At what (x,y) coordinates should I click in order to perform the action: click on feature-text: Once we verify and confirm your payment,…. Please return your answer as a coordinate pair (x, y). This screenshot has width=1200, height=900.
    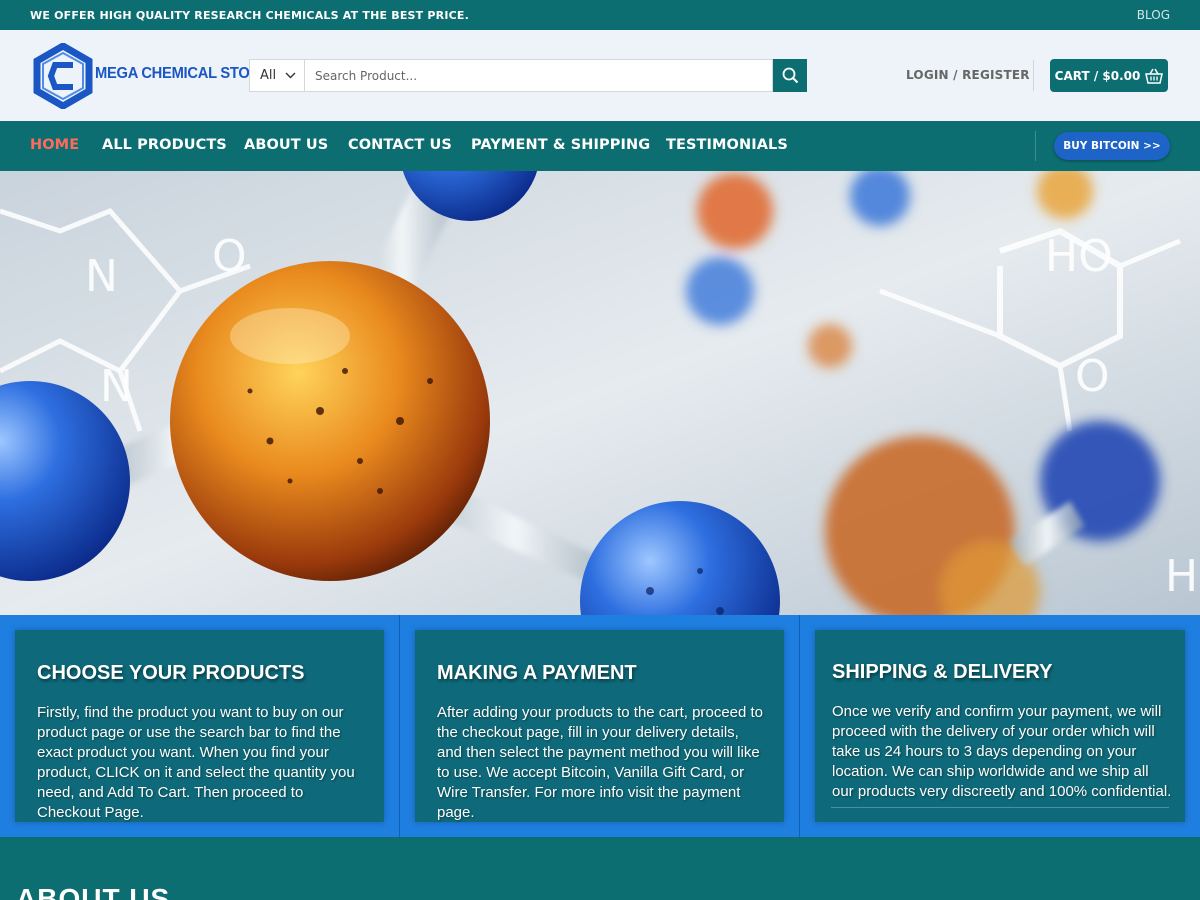
    Looking at the image, I should click on (1002, 751).